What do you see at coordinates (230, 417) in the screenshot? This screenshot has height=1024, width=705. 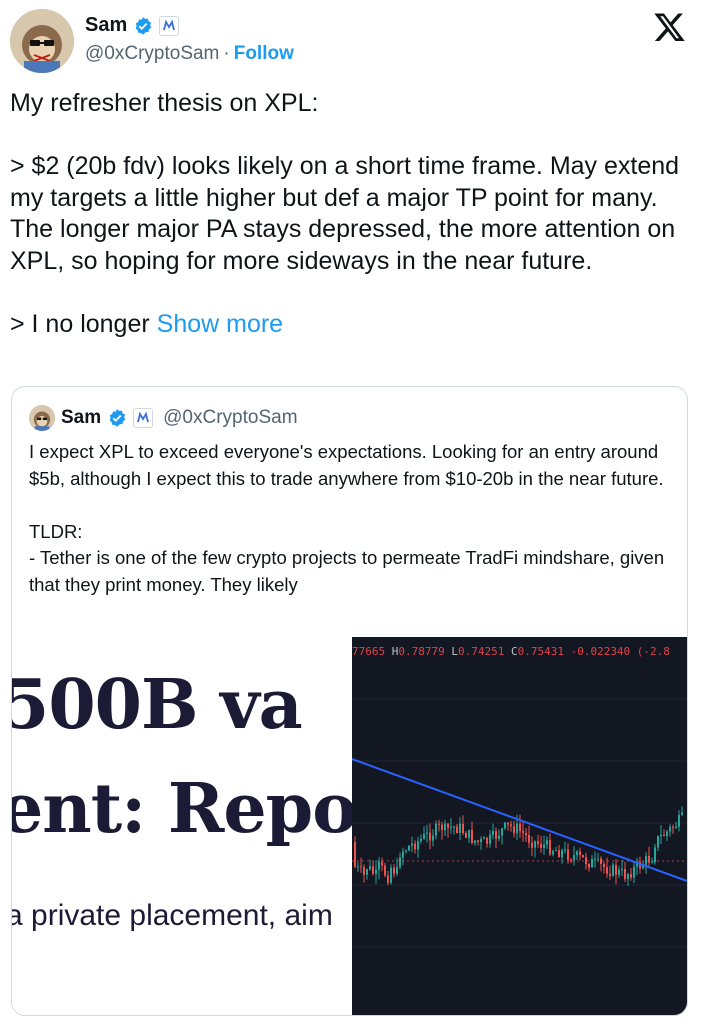 I see `quoted-author-handle: @0xCryptoSam` at bounding box center [230, 417].